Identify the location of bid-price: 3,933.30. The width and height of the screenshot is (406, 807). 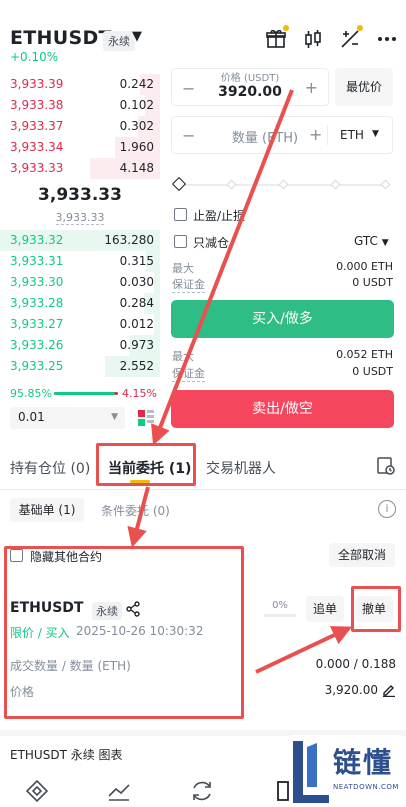
(37, 282).